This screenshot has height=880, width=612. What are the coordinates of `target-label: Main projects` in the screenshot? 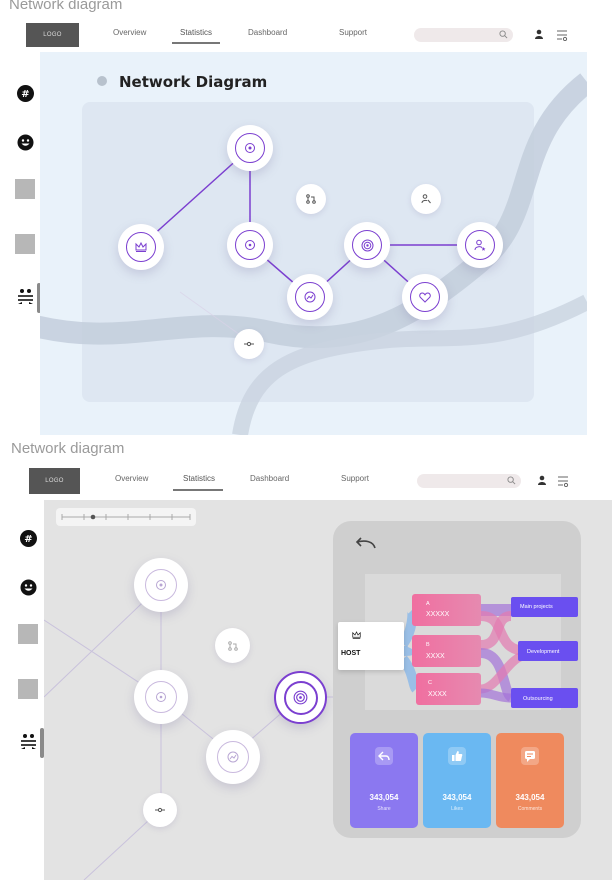 It's located at (536, 607).